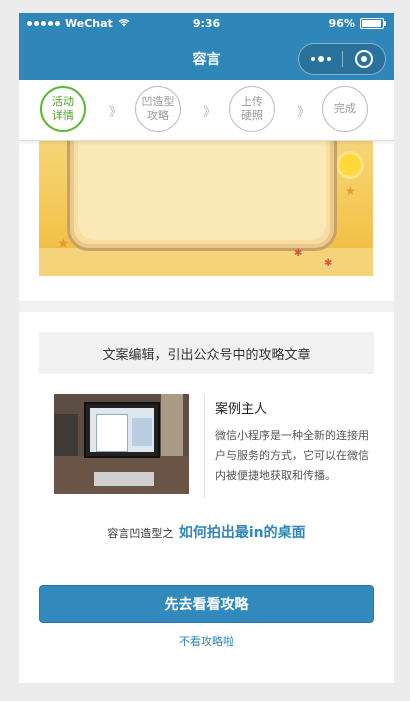  What do you see at coordinates (206, 24) in the screenshot?
I see `status-bar: WeChat 9:36 96%` at bounding box center [206, 24].